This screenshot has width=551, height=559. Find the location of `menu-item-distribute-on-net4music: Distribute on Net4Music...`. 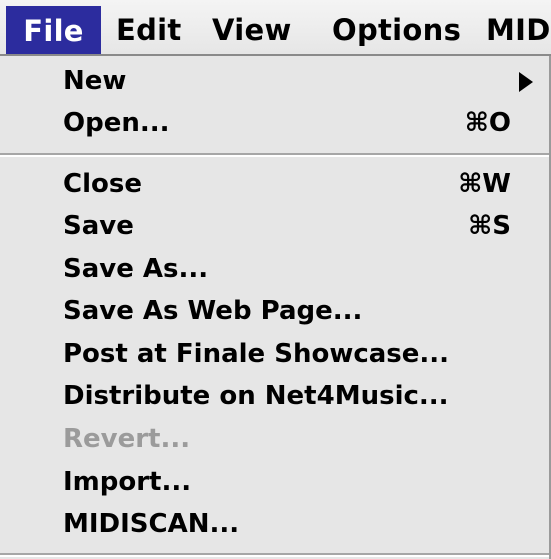

menu-item-distribute-on-net4music: Distribute on Net4Music... is located at coordinates (274, 396).